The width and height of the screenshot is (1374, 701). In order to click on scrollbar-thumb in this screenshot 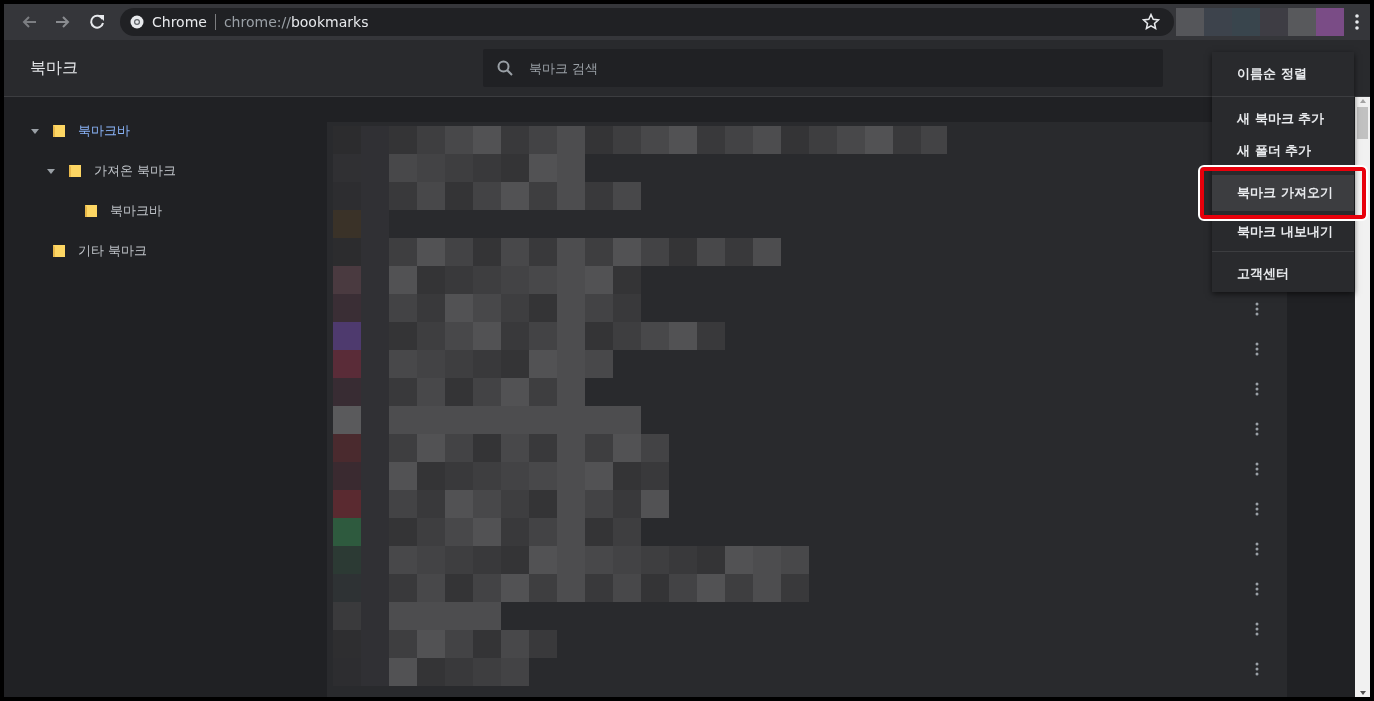, I will do `click(1362, 123)`.